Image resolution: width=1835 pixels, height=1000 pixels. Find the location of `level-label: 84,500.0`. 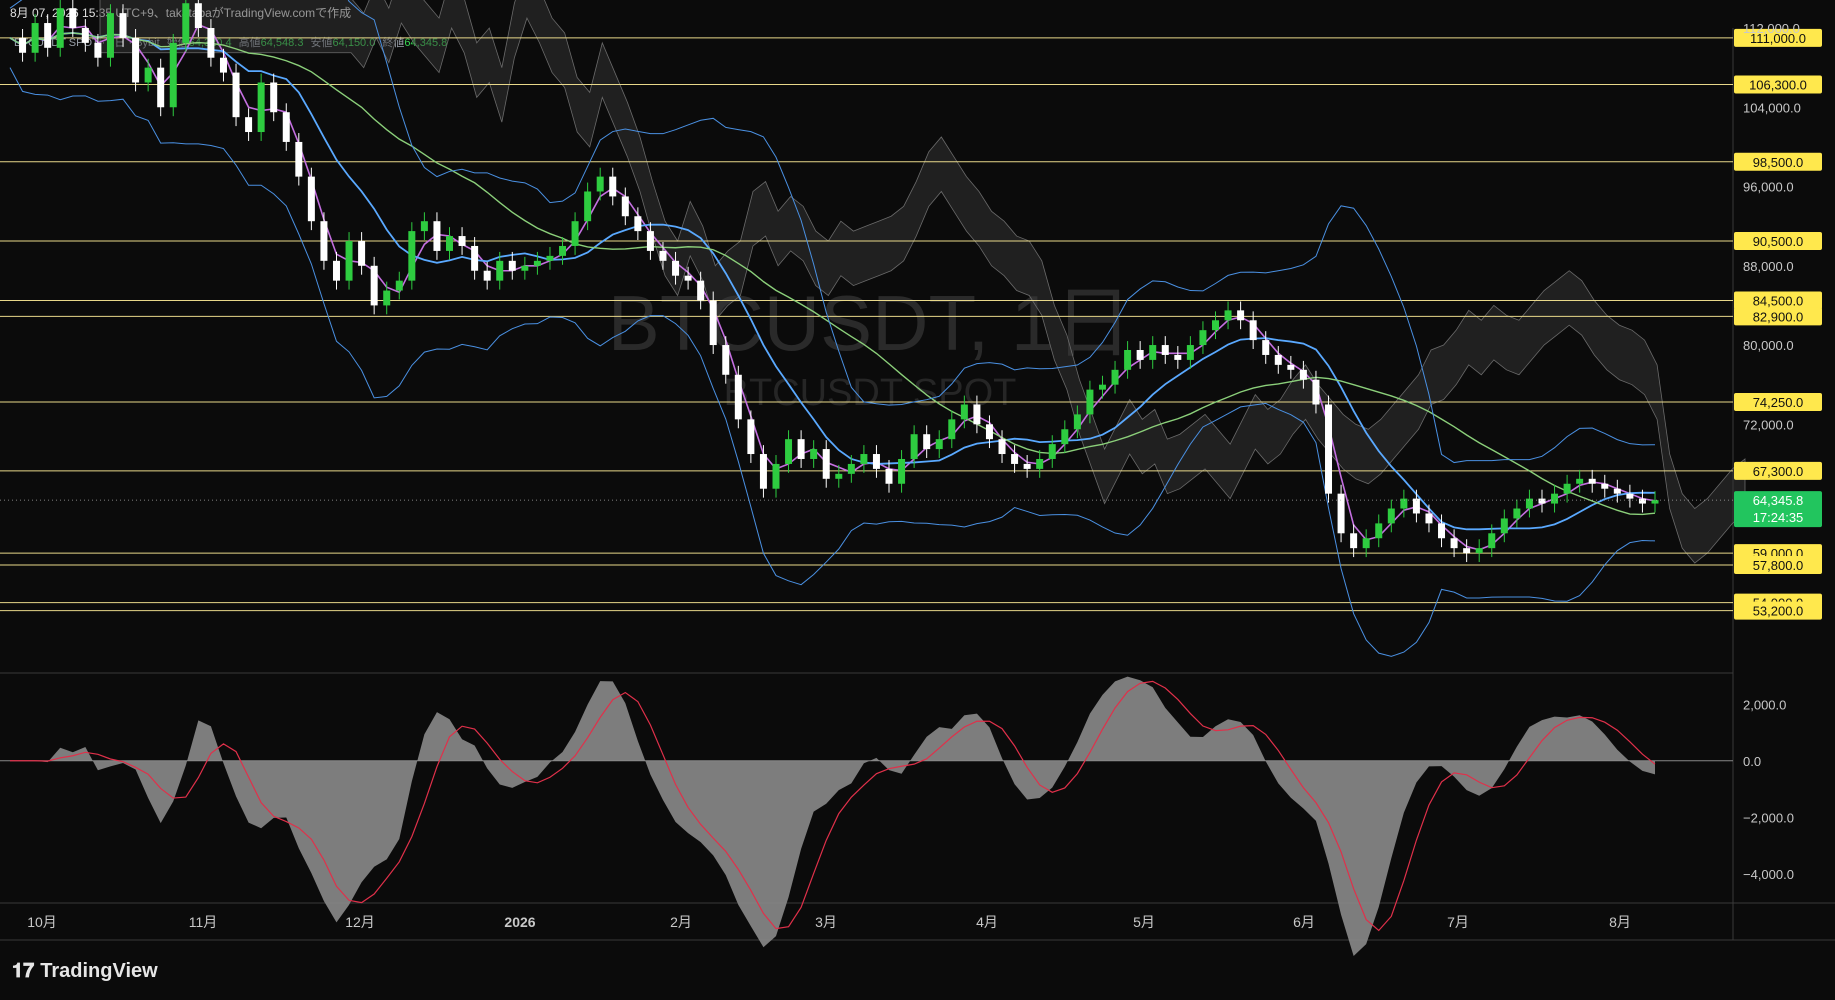

level-label: 84,500.0 is located at coordinates (1778, 300).